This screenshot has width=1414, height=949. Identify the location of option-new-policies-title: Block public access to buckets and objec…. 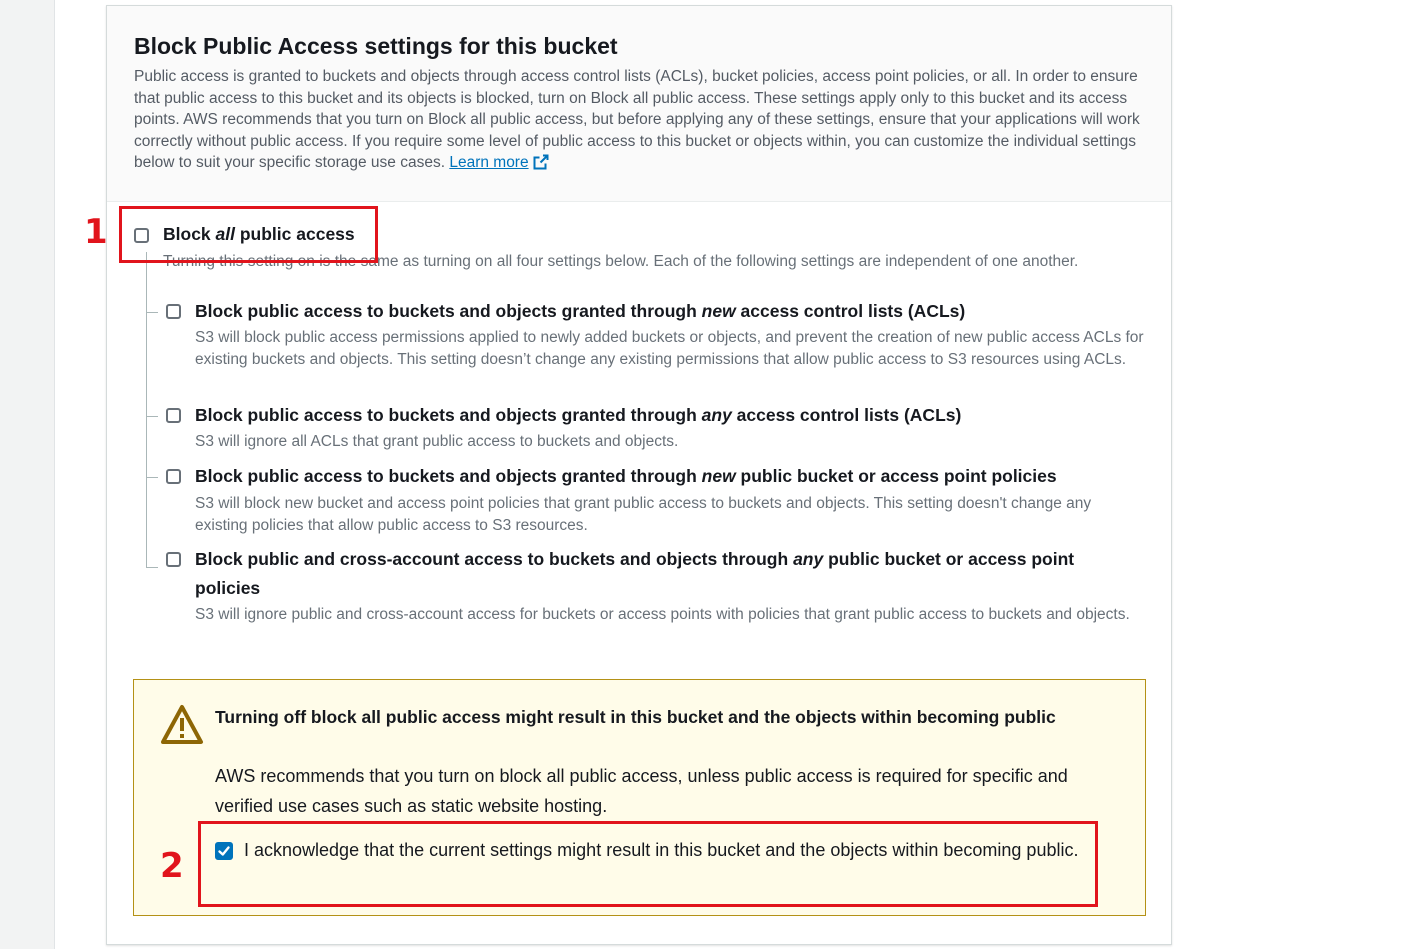
(670, 476).